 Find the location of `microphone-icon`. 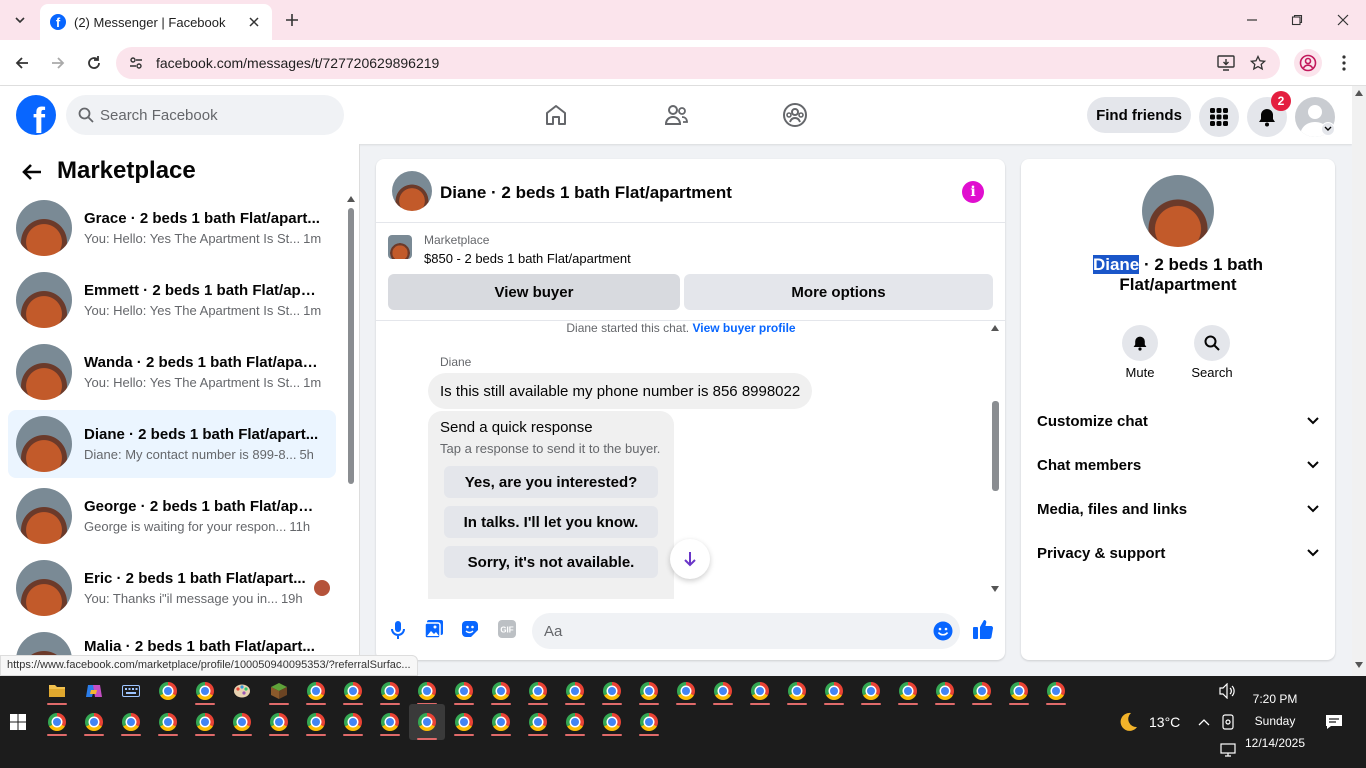

microphone-icon is located at coordinates (398, 630).